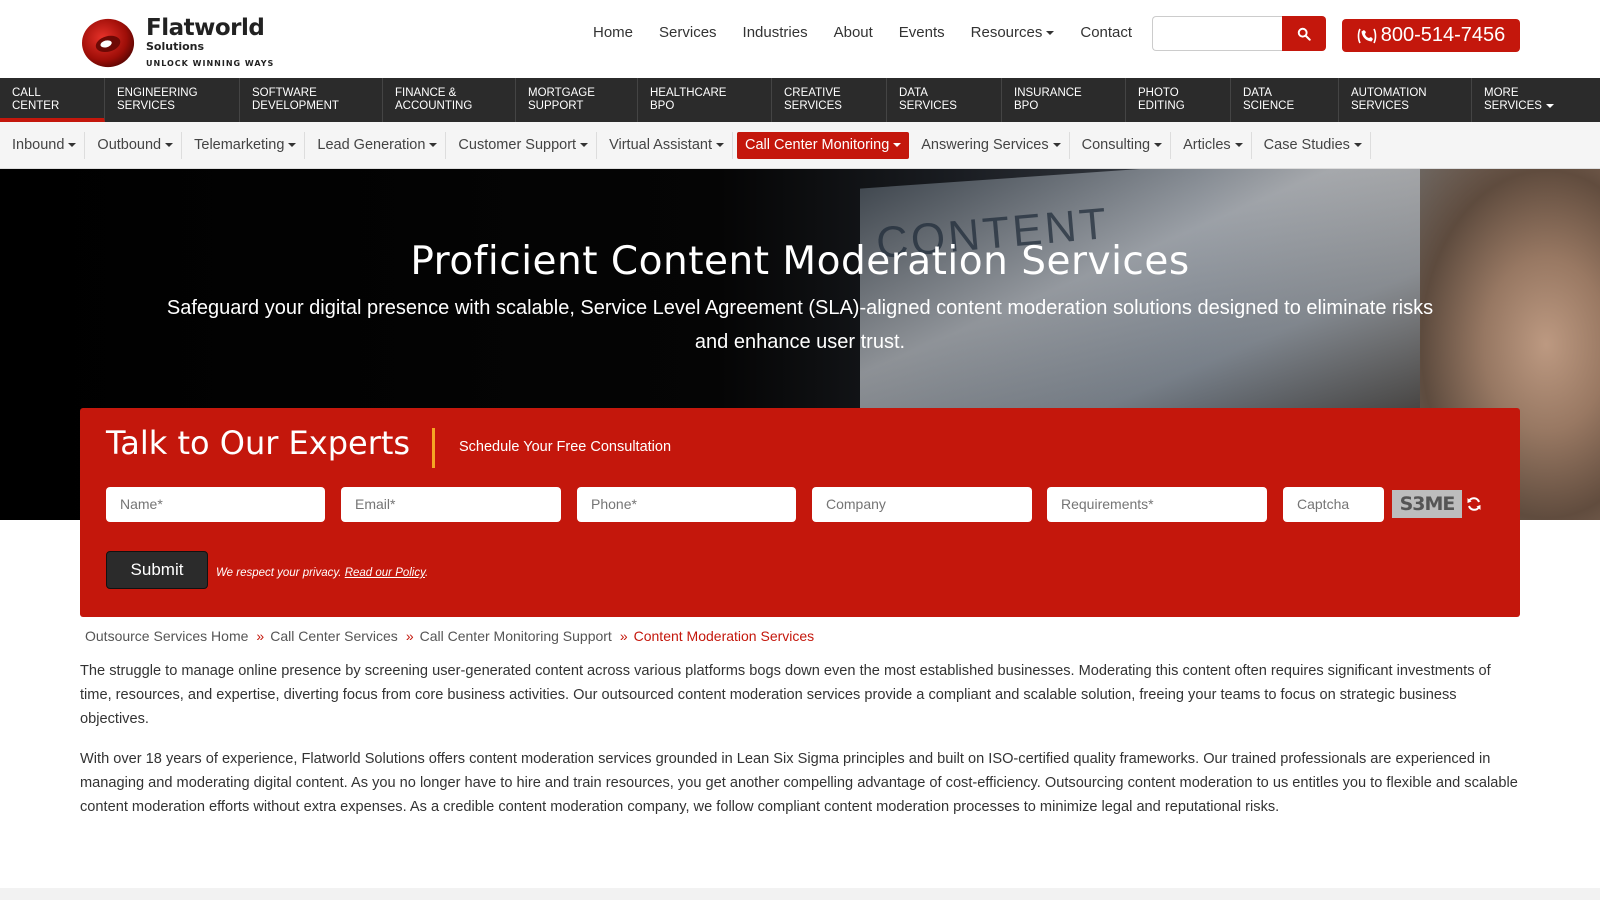  I want to click on search-icon, so click(1304, 34).